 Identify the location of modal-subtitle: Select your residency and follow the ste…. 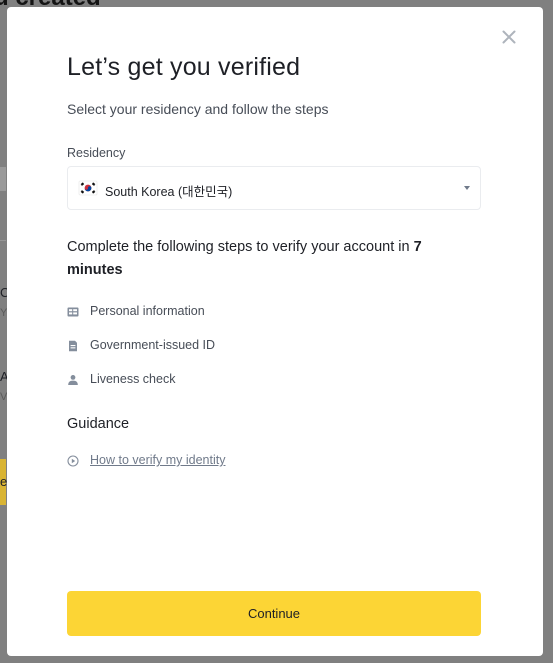
(198, 109).